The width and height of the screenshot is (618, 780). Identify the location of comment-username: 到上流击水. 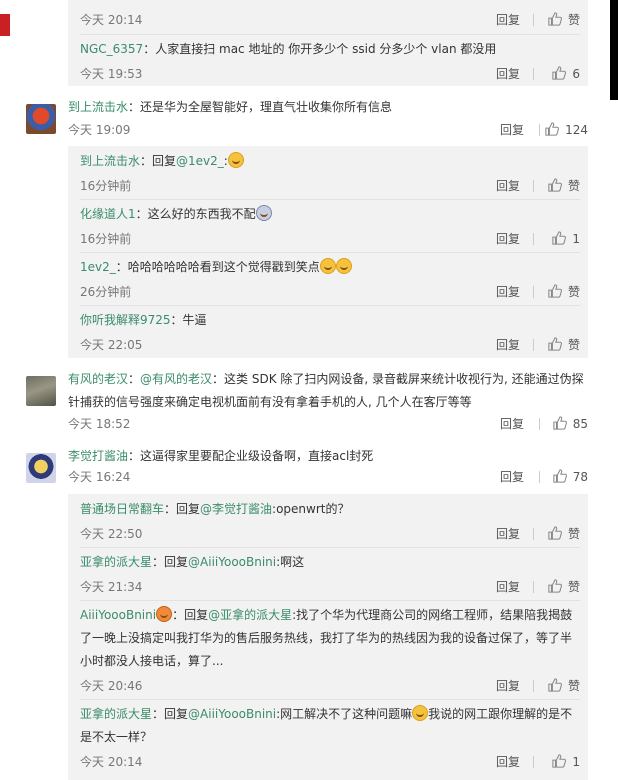
(98, 107).